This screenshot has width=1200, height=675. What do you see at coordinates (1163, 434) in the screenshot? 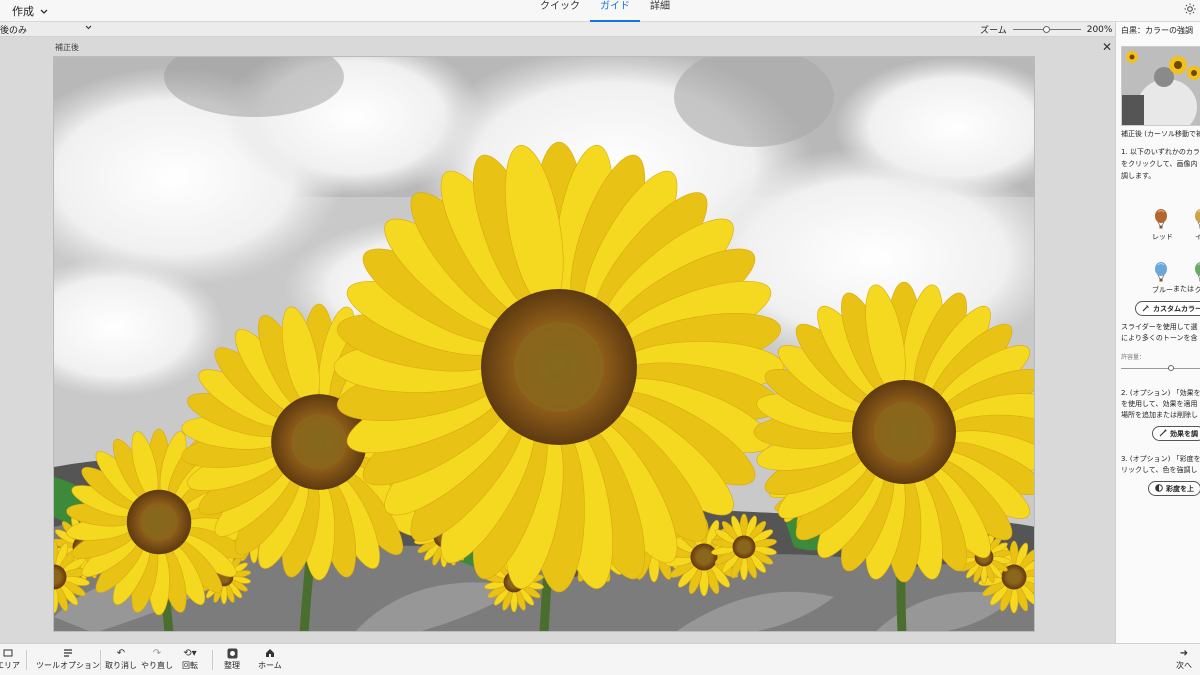
I see `brush-icon` at bounding box center [1163, 434].